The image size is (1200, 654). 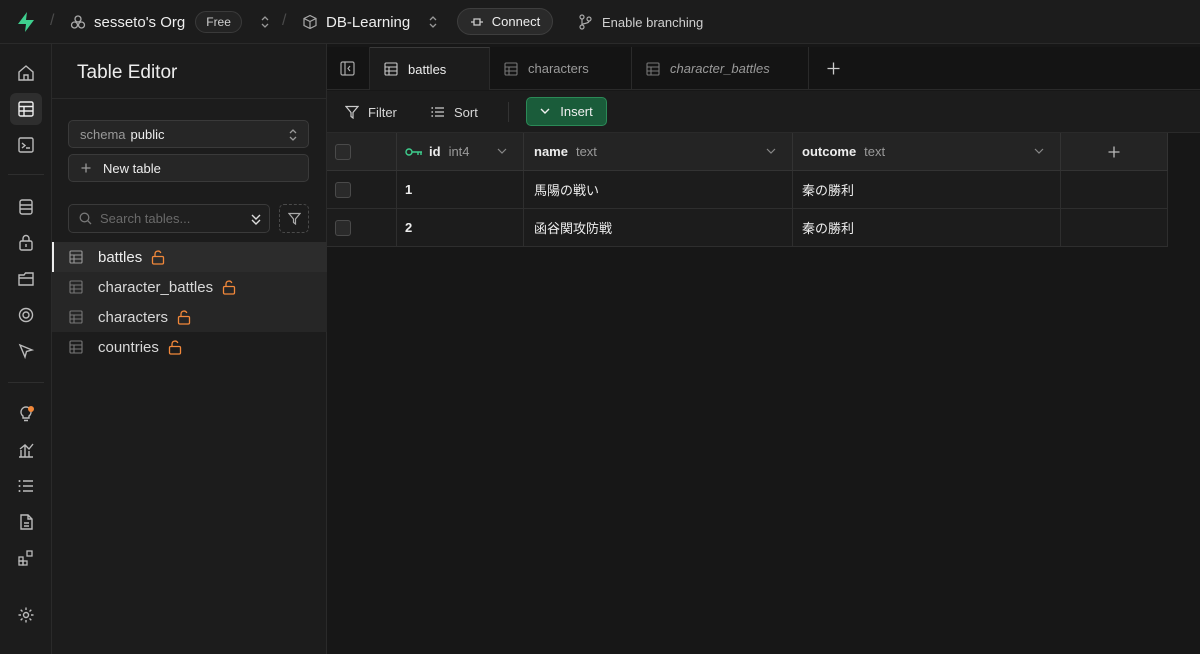 I want to click on api-docs-icon, so click(x=26, y=522).